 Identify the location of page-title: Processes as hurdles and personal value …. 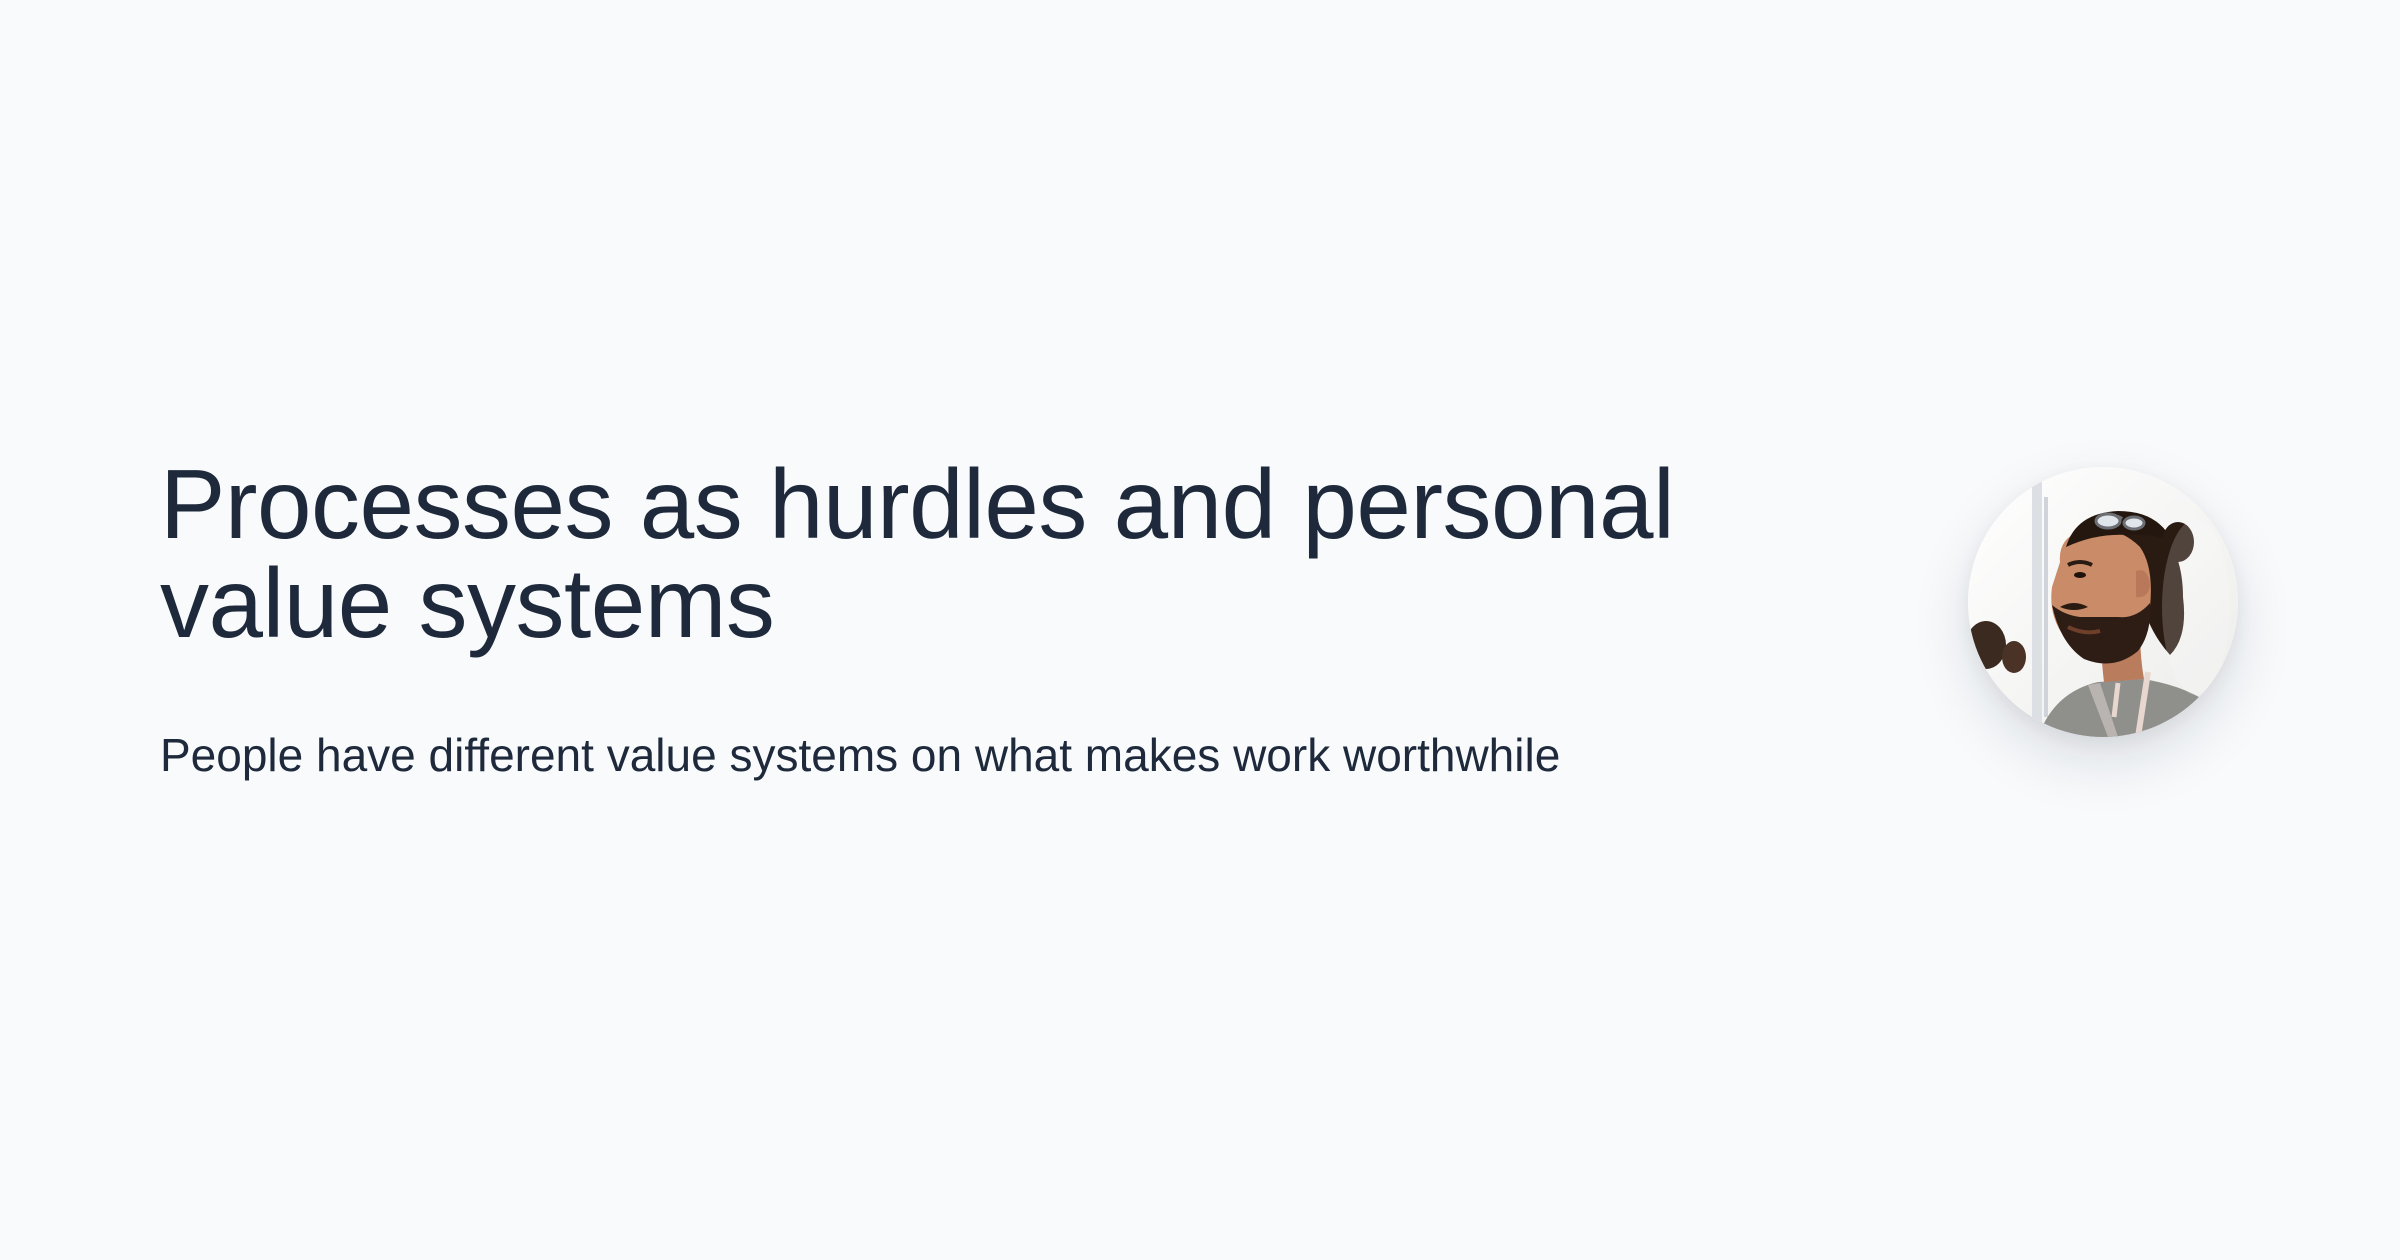
(917, 553).